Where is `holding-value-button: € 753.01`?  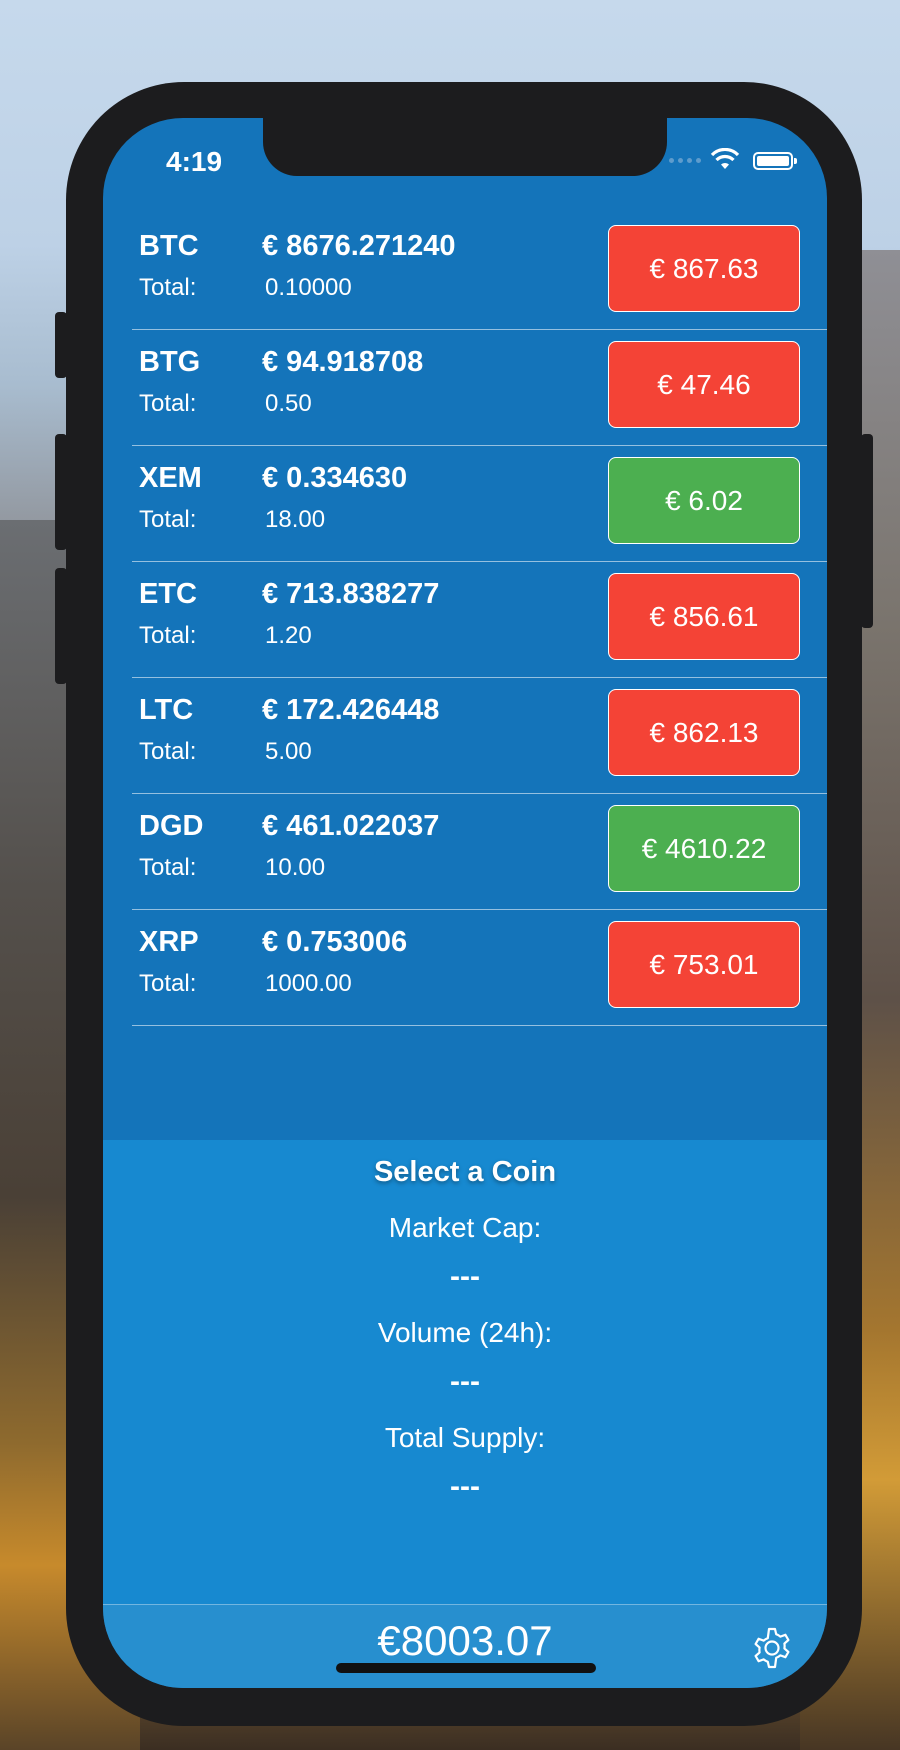 holding-value-button: € 753.01 is located at coordinates (704, 964).